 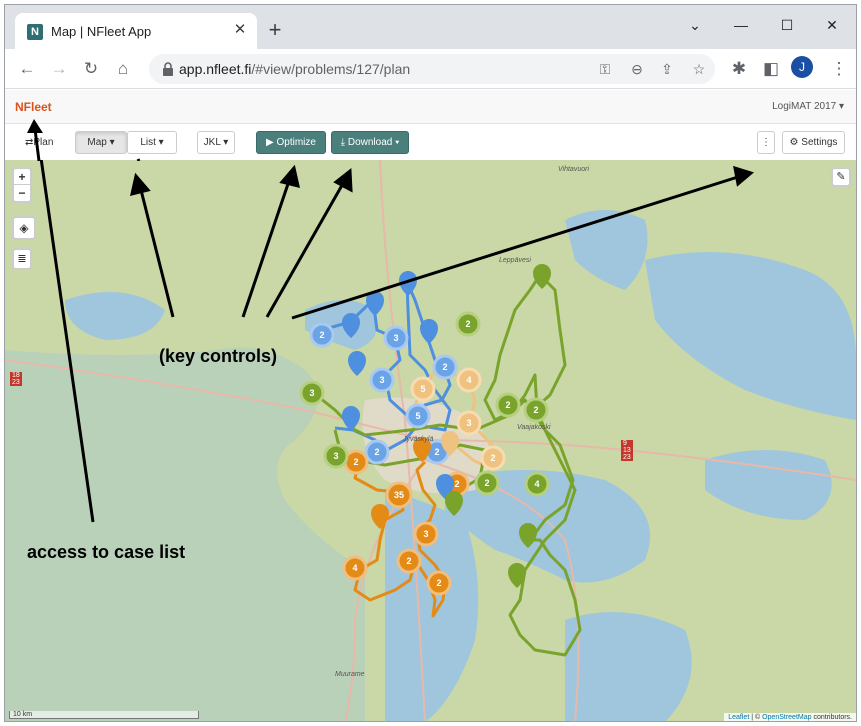 What do you see at coordinates (350, 674) in the screenshot?
I see `place-label-muurame: Muurame` at bounding box center [350, 674].